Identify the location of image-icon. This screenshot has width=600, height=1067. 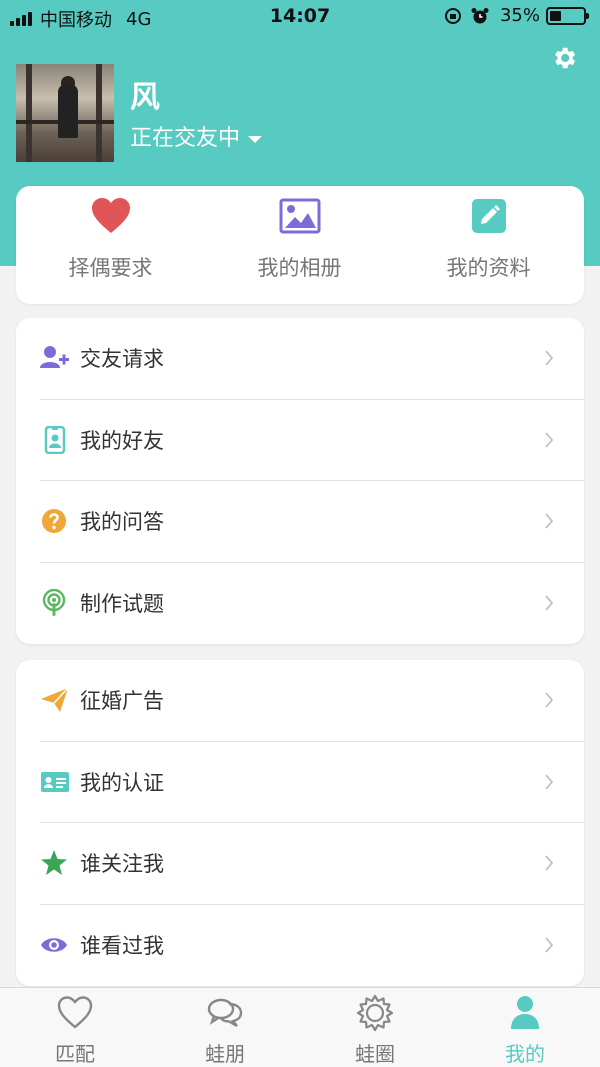
(300, 216).